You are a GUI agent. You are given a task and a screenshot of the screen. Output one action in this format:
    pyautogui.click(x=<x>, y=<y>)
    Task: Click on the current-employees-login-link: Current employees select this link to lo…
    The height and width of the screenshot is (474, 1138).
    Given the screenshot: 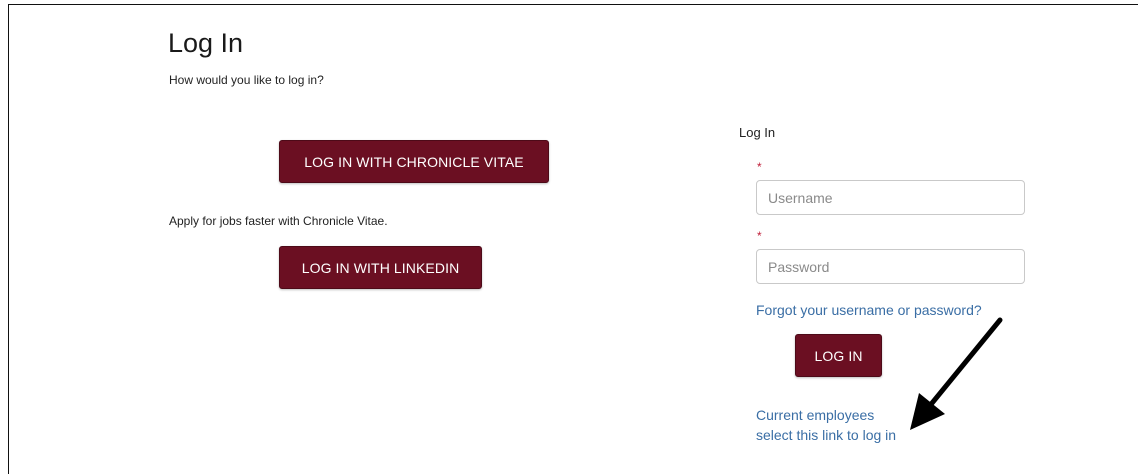 What is the action you would take?
    pyautogui.click(x=826, y=425)
    